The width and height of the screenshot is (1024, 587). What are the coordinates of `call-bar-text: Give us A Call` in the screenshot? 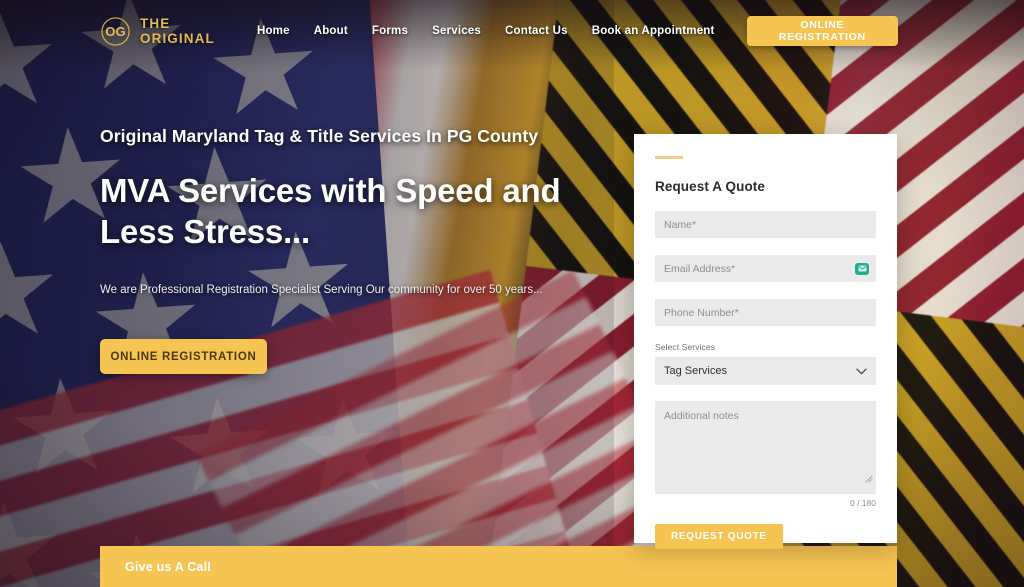 It's located at (168, 566).